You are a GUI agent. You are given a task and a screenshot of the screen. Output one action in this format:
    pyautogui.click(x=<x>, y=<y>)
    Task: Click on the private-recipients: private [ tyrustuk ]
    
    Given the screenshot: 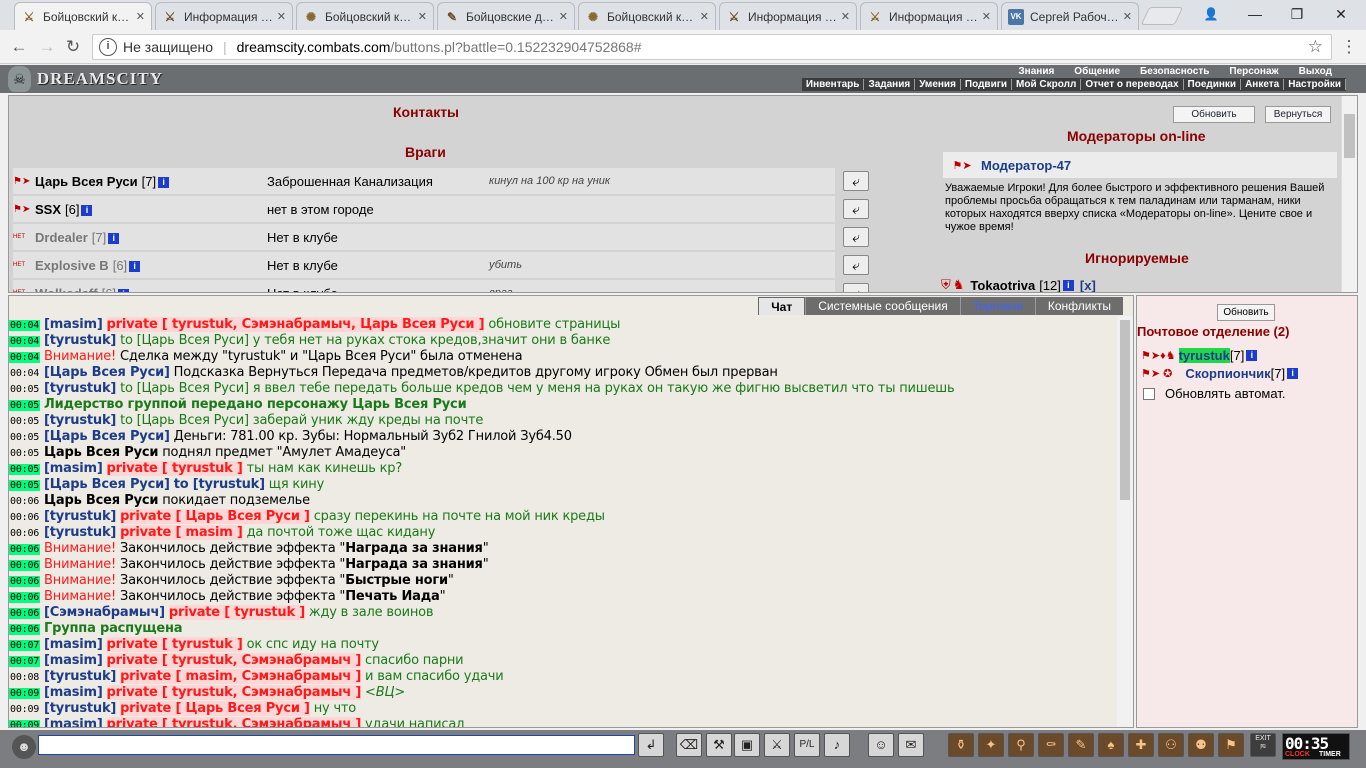 What is the action you would take?
    pyautogui.click(x=236, y=612)
    